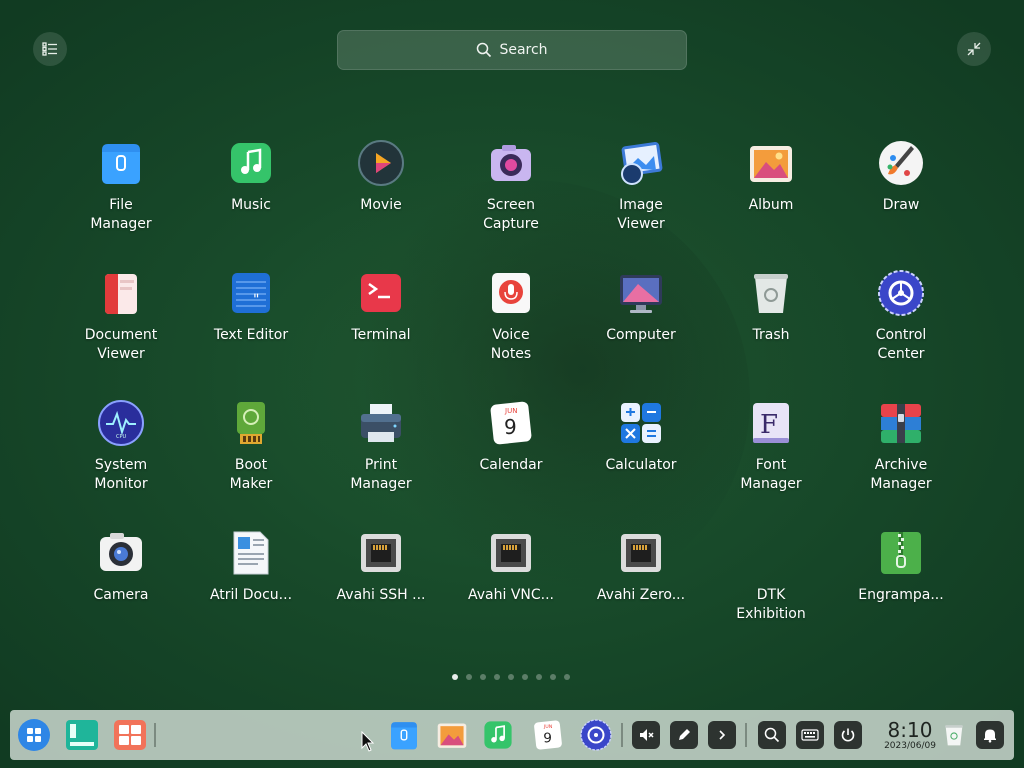 This screenshot has height=768, width=1024. I want to click on app-trash: Trash, so click(771, 325).